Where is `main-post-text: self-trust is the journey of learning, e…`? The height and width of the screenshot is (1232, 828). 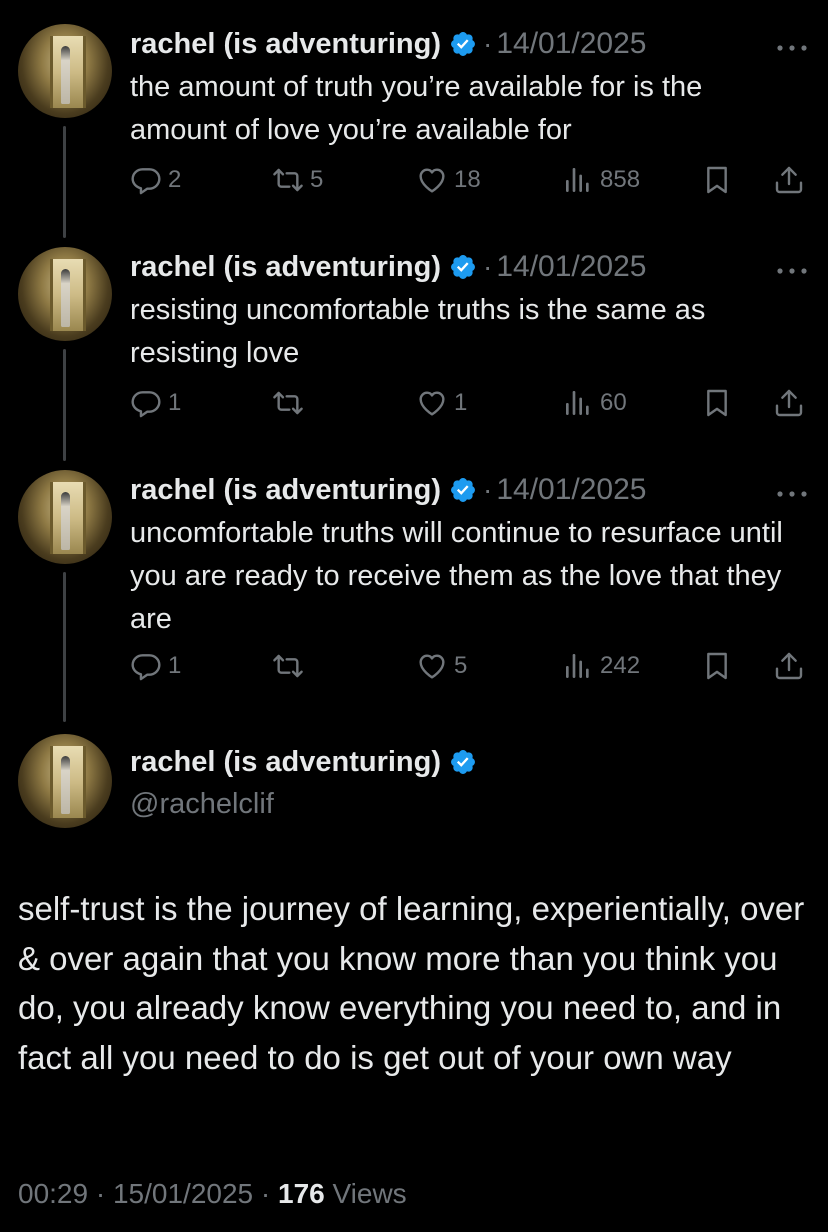
main-post-text: self-trust is the journey of learning, e… is located at coordinates (411, 983).